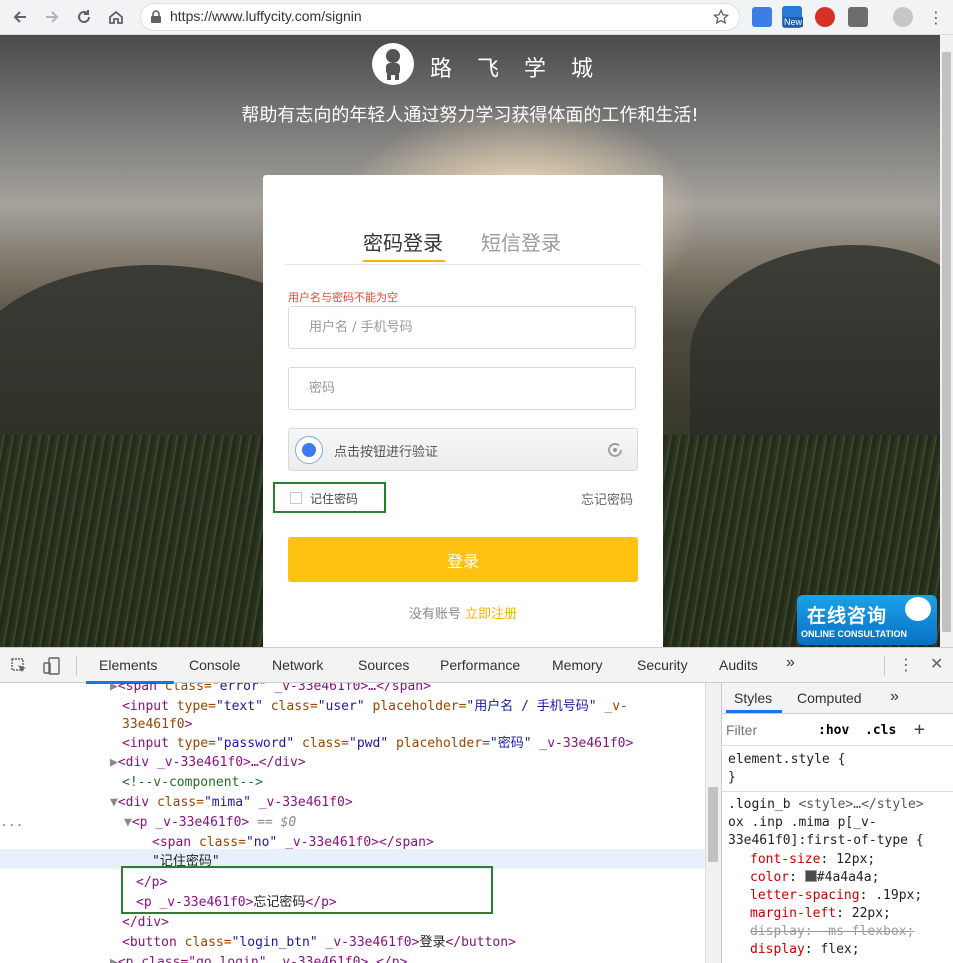 The height and width of the screenshot is (963, 953). Describe the element at coordinates (116, 17) in the screenshot. I see `home-icon` at that location.